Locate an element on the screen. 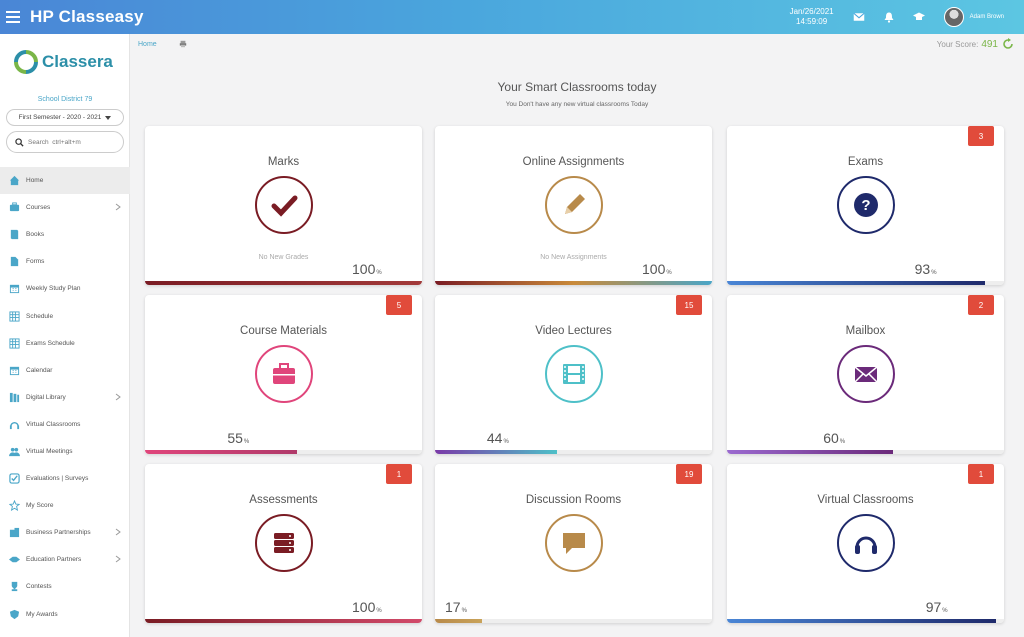 This screenshot has height=637, width=1024. refresh-icon is located at coordinates (1008, 44).